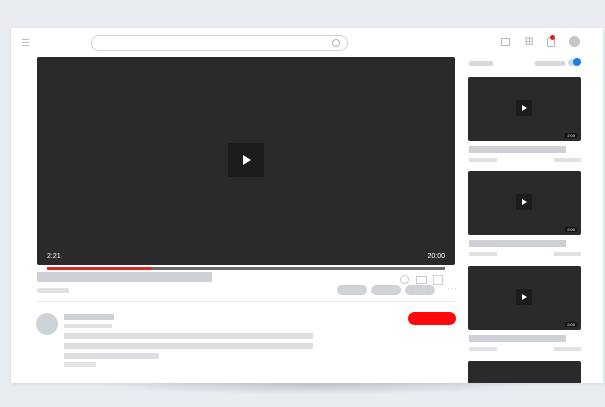  Describe the element at coordinates (438, 280) in the screenshot. I see `fullscreen-icon` at that location.